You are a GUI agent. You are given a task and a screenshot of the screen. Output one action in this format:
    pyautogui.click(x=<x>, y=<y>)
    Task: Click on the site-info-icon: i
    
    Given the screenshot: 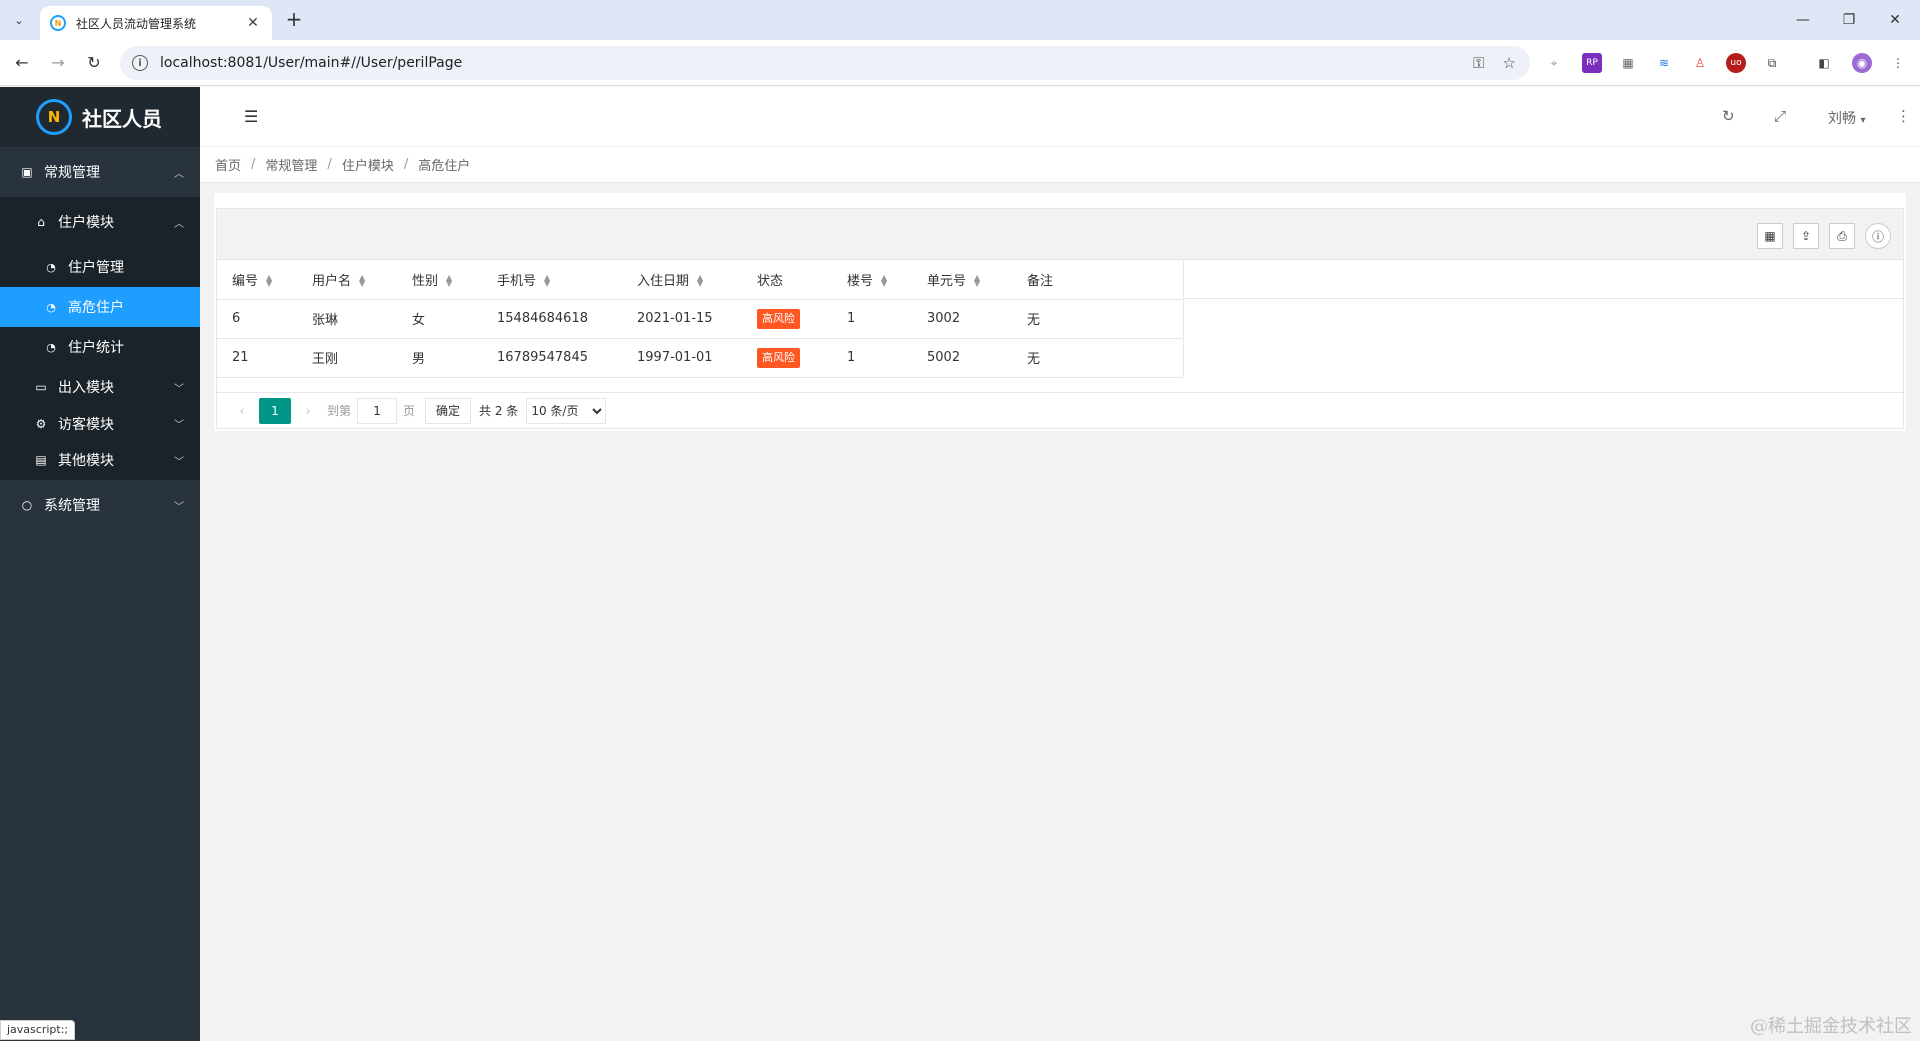 What is the action you would take?
    pyautogui.click(x=140, y=63)
    